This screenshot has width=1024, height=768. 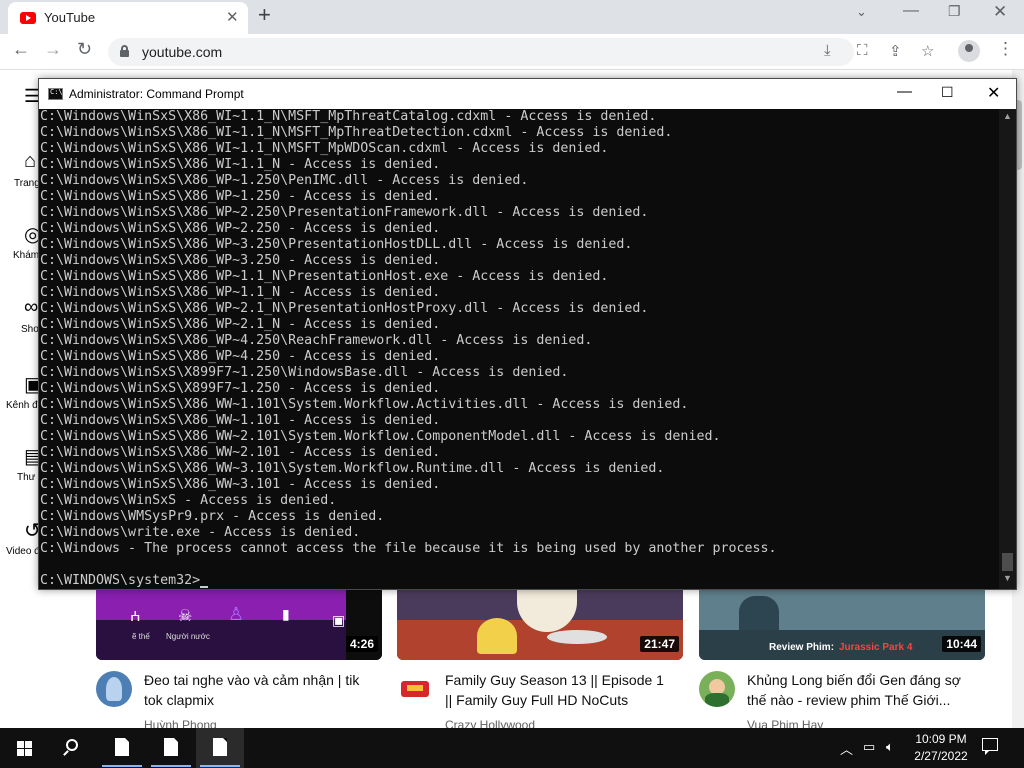 I want to click on sidebar-item-label: Khám, so click(x=26, y=255).